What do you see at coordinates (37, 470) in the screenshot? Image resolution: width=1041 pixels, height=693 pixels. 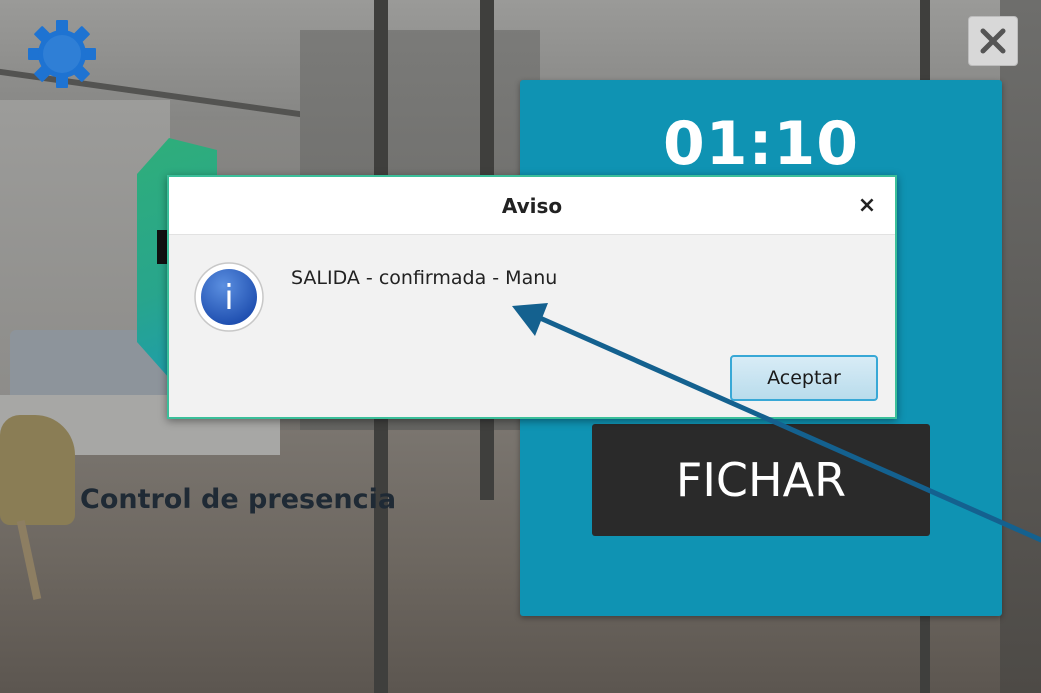 I see `background-chair` at bounding box center [37, 470].